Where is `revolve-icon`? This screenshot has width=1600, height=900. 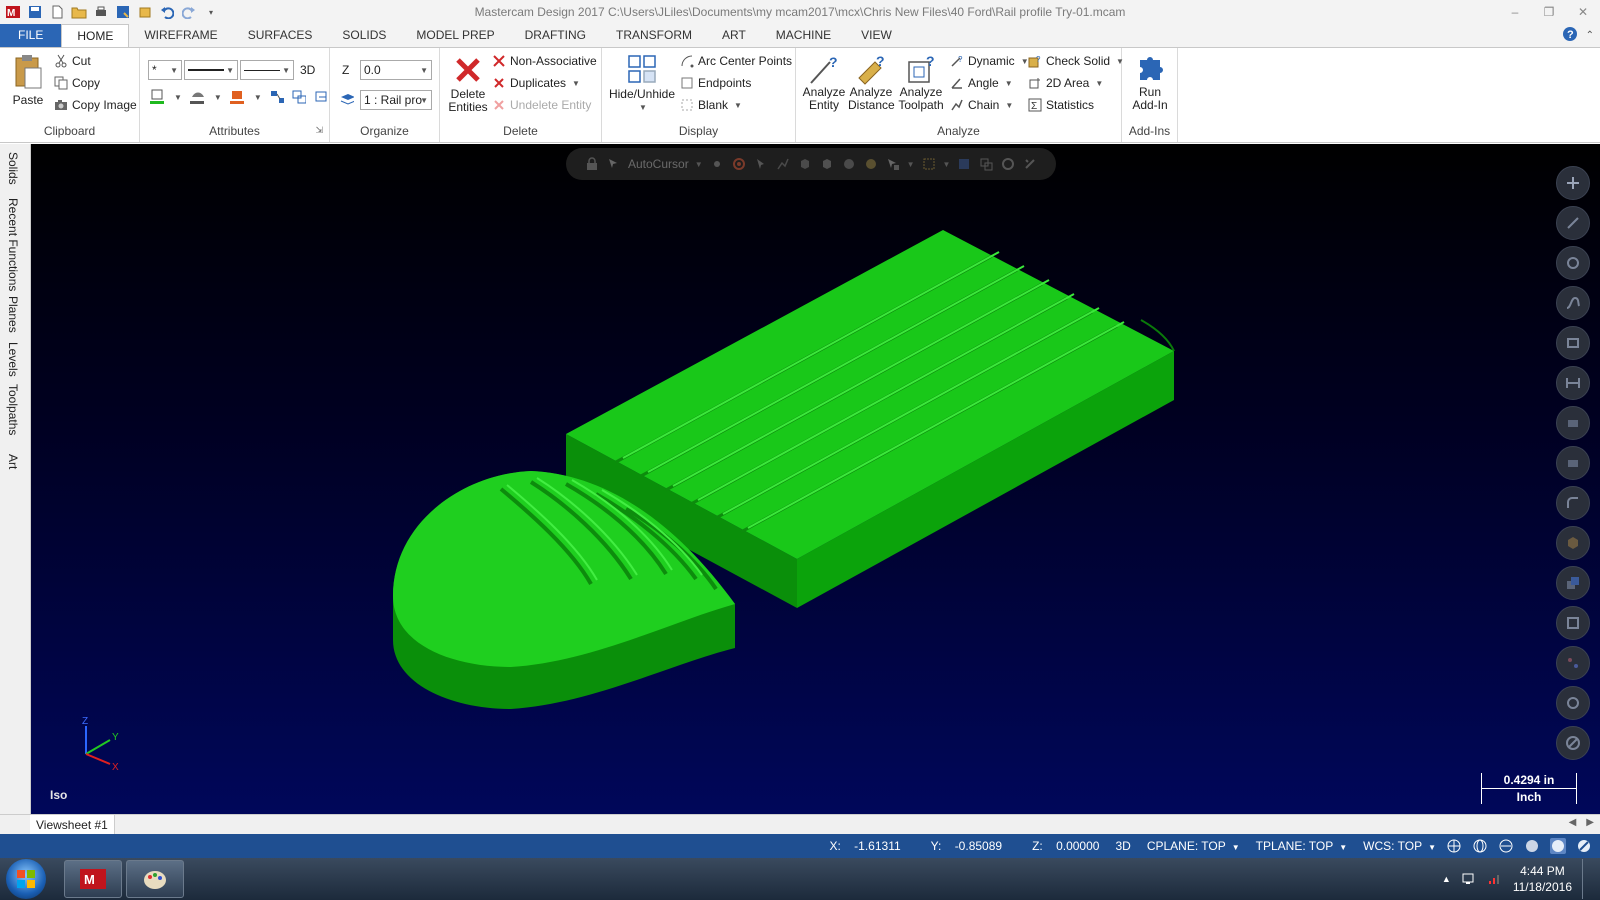
revolve-icon is located at coordinates (1573, 463).